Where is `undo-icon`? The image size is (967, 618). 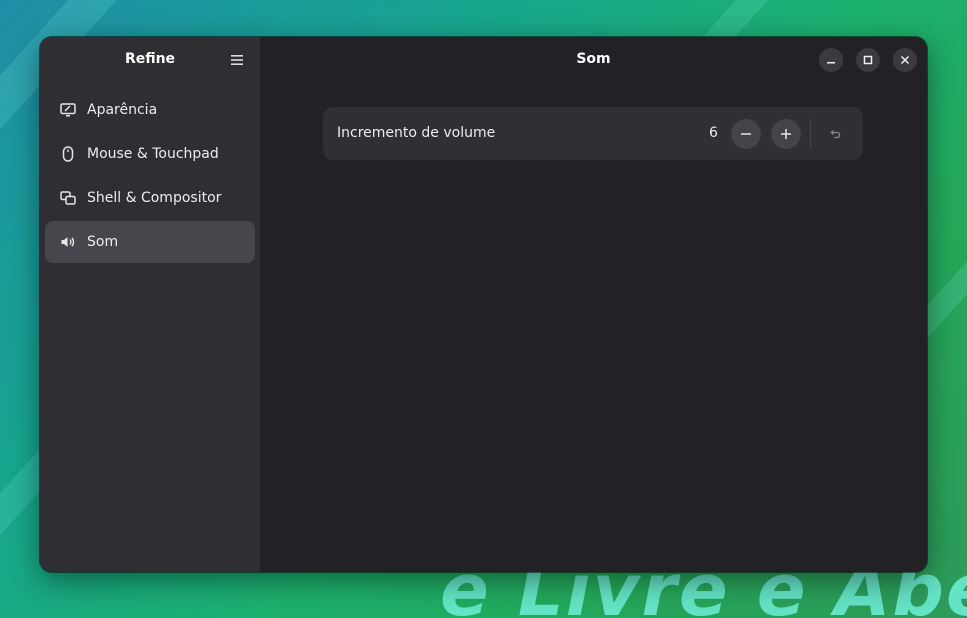
undo-icon is located at coordinates (835, 134).